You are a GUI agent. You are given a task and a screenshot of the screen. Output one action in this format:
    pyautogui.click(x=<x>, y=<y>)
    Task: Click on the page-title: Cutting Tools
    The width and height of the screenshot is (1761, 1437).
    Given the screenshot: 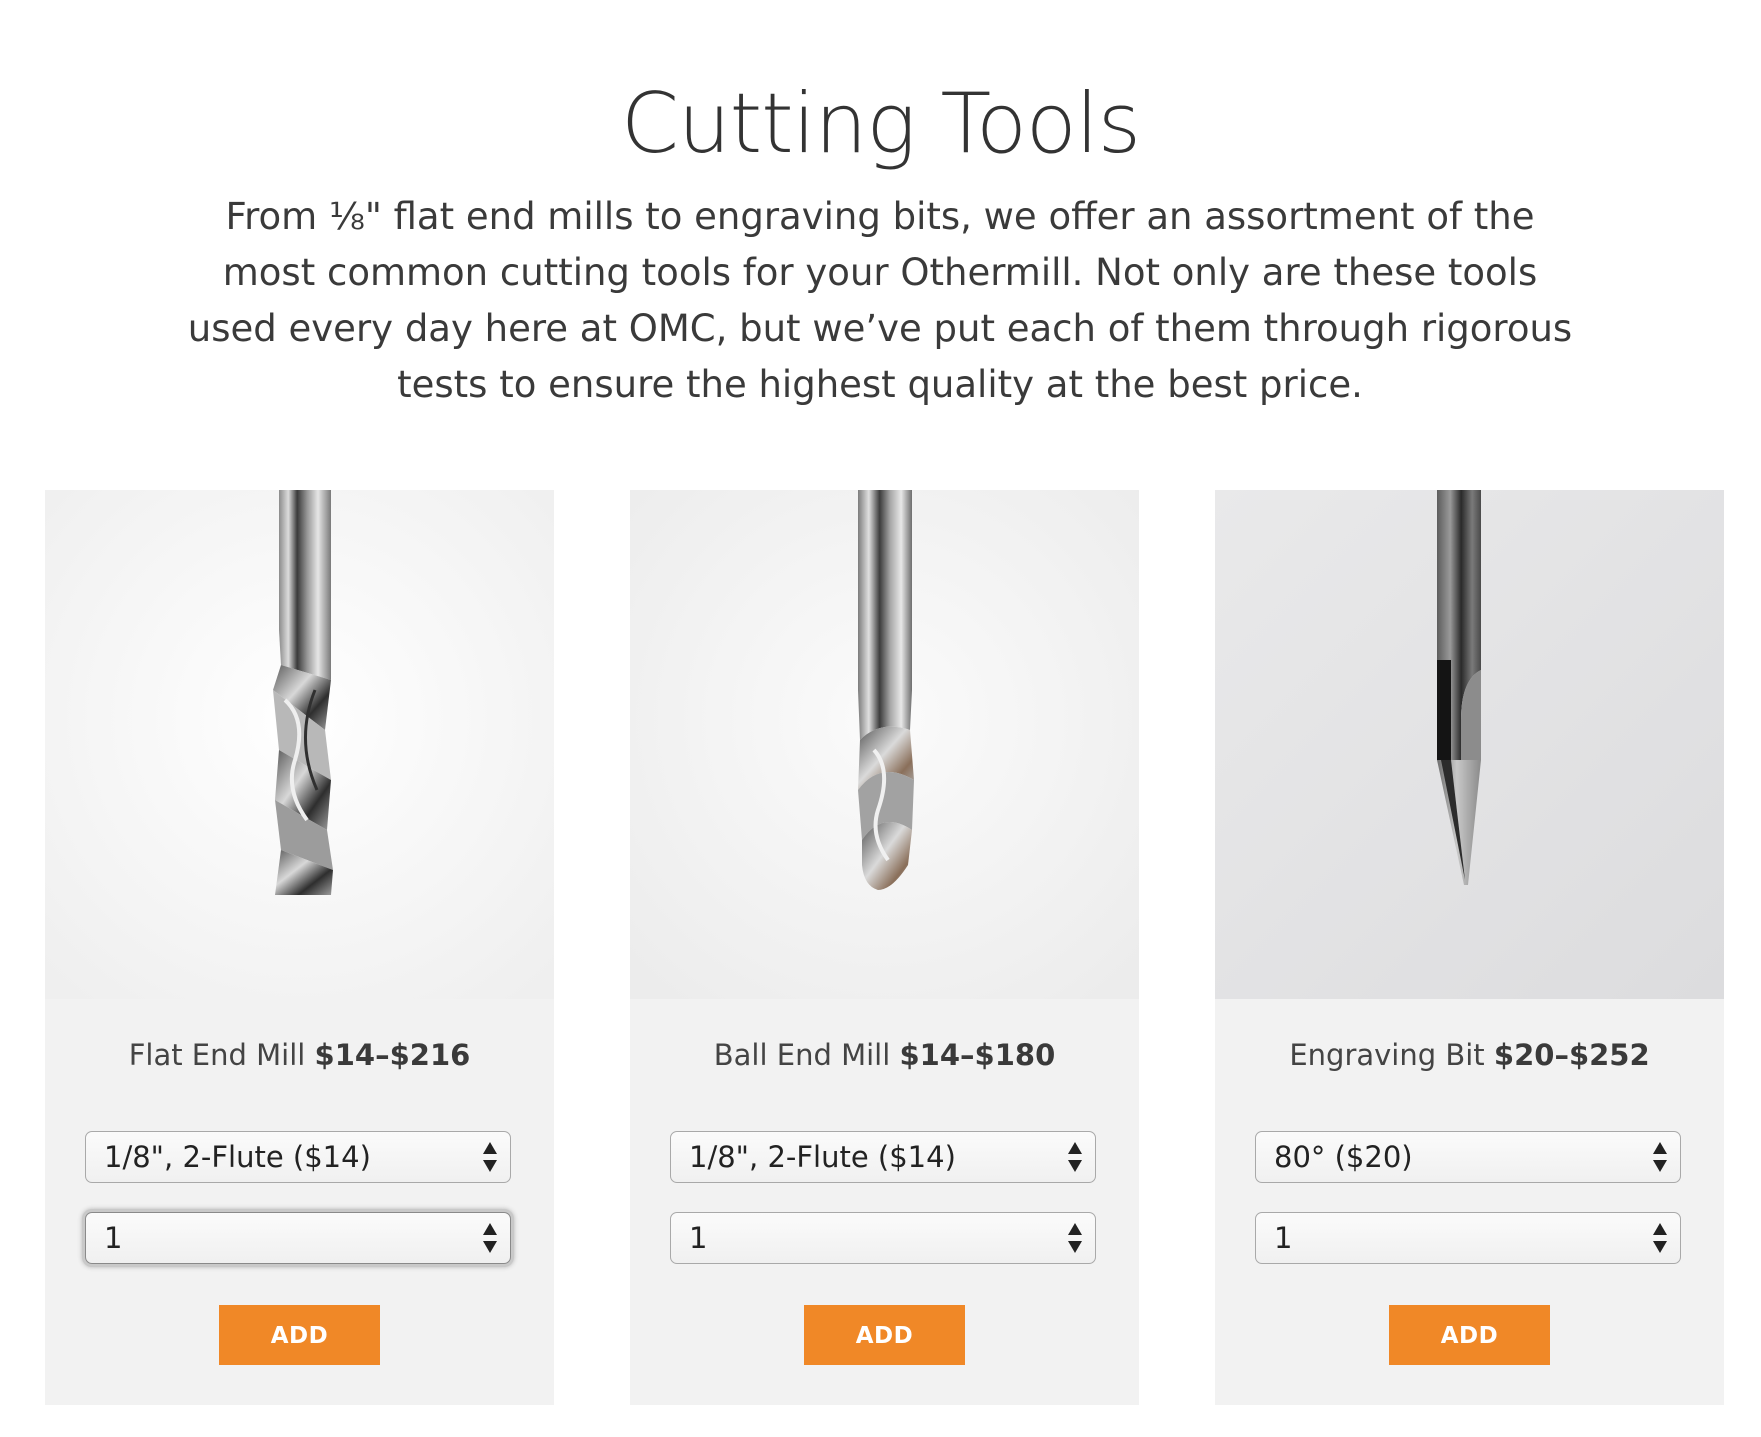 What is the action you would take?
    pyautogui.click(x=881, y=123)
    